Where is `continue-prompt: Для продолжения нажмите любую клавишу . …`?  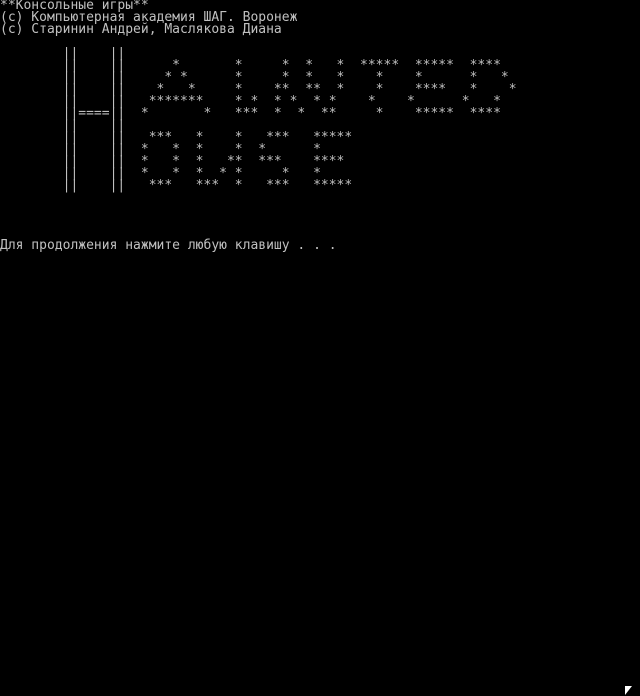 continue-prompt: Для продолжения нажмите любую клавишу . … is located at coordinates (168, 245).